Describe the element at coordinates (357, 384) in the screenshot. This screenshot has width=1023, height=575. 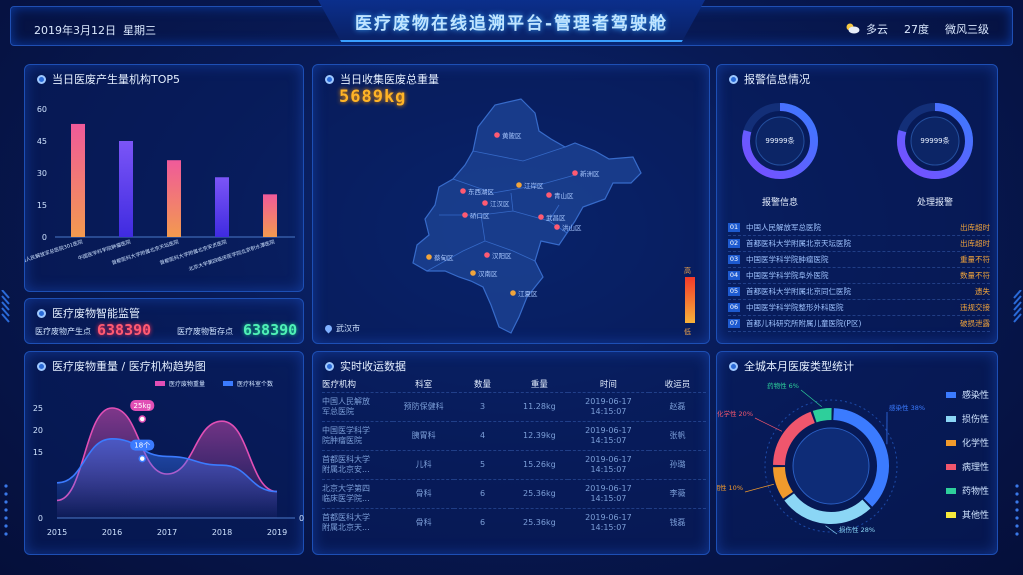
I see `column-header: 医疗机构` at that location.